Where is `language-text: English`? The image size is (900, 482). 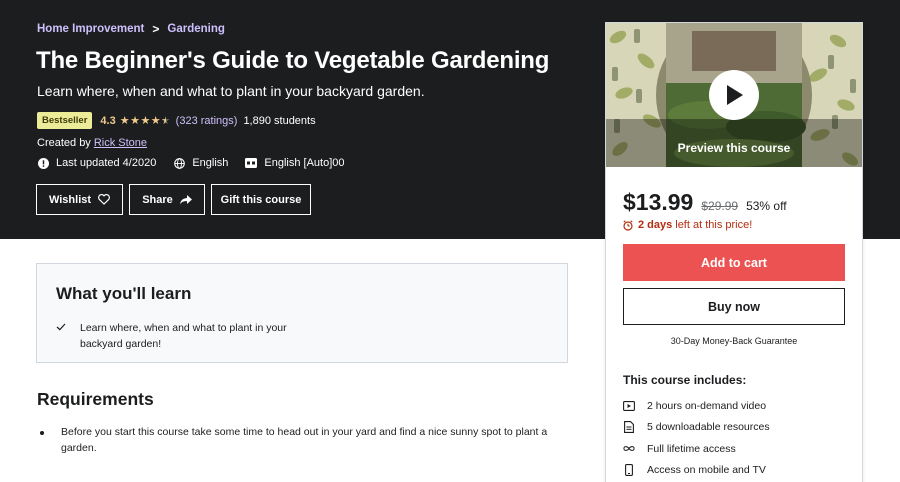 language-text: English is located at coordinates (210, 163).